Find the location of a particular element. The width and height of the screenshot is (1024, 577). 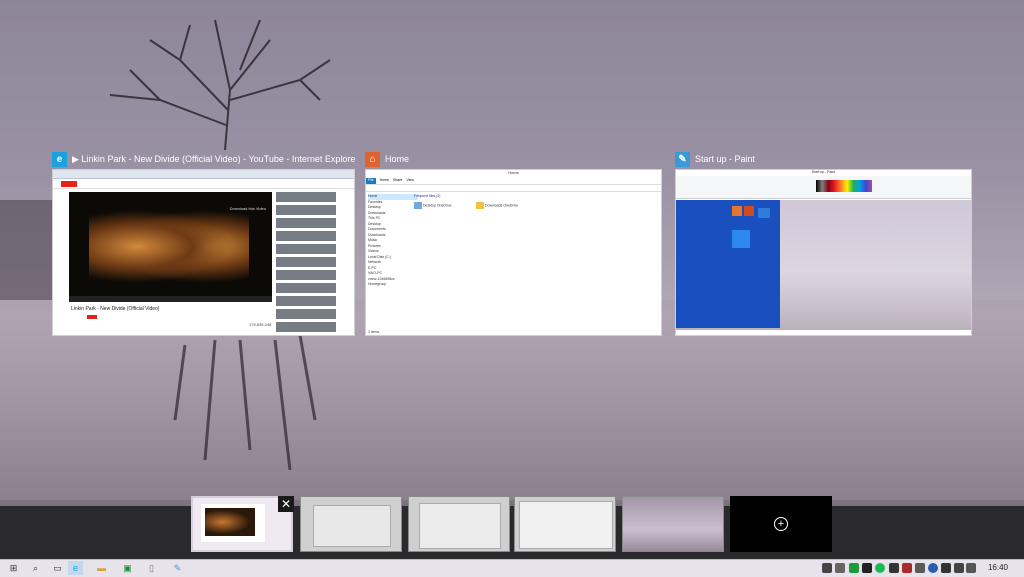

ribbon-tab: Home is located at coordinates (384, 180).